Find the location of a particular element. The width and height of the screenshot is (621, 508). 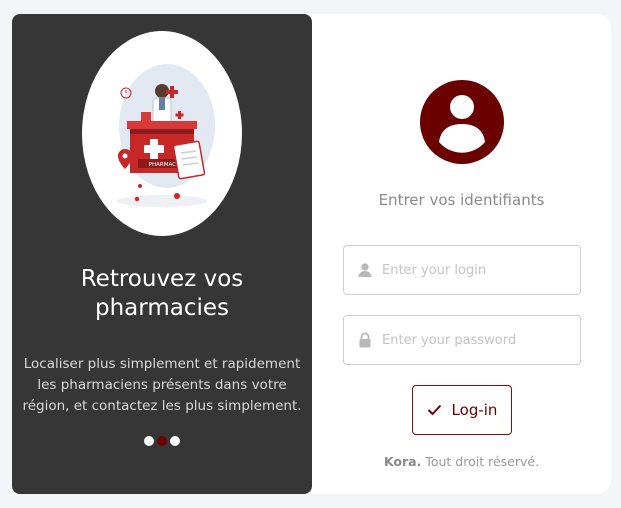

password-input is located at coordinates (477, 340).